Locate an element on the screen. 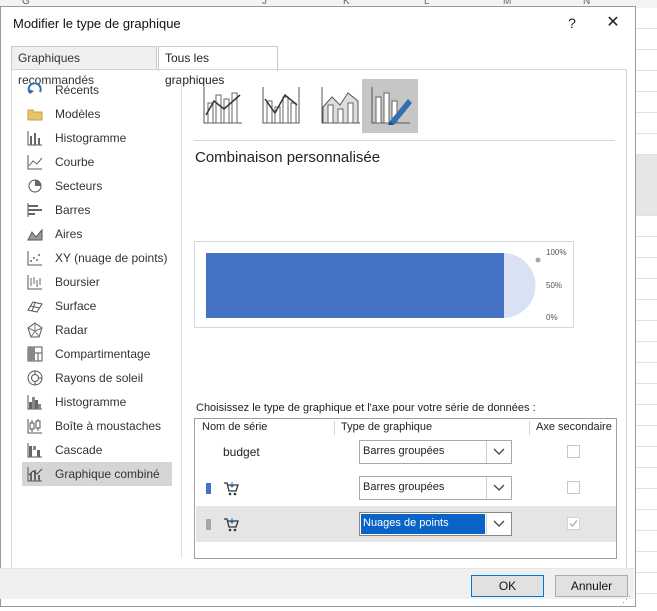  folder-icon is located at coordinates (35, 114).